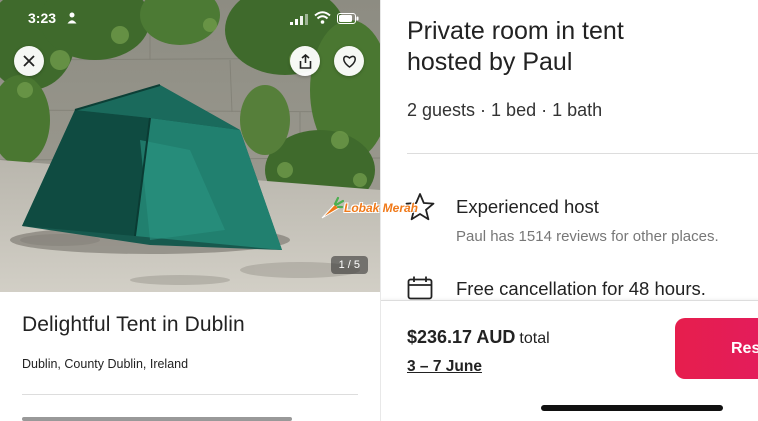 Image resolution: width=758 pixels, height=421 pixels. What do you see at coordinates (569, 360) in the screenshot?
I see `booking-footer: $236.17 AUD total 3 – 7 June Res` at bounding box center [569, 360].